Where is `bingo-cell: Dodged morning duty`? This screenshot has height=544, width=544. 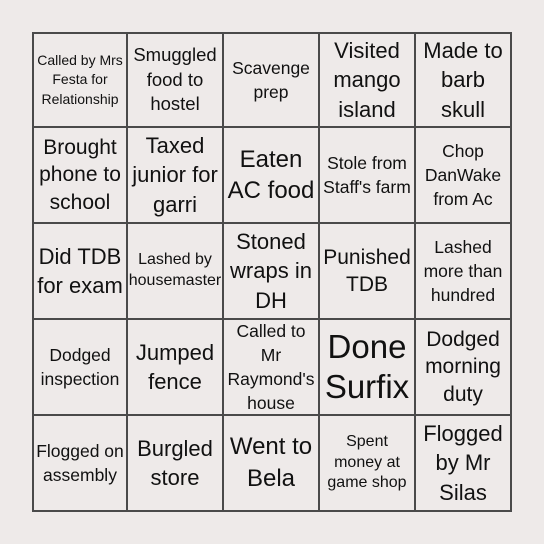
bingo-cell: Dodged morning duty is located at coordinates (464, 368).